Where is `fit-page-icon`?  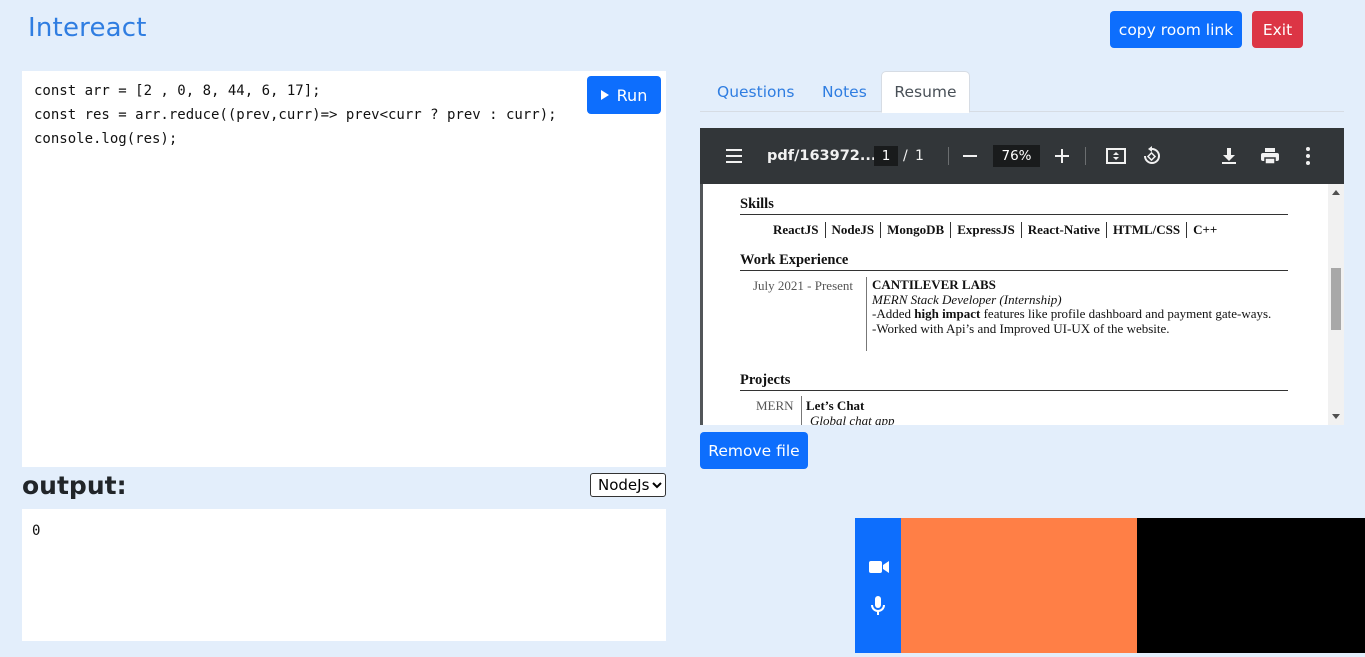
fit-page-icon is located at coordinates (1116, 156).